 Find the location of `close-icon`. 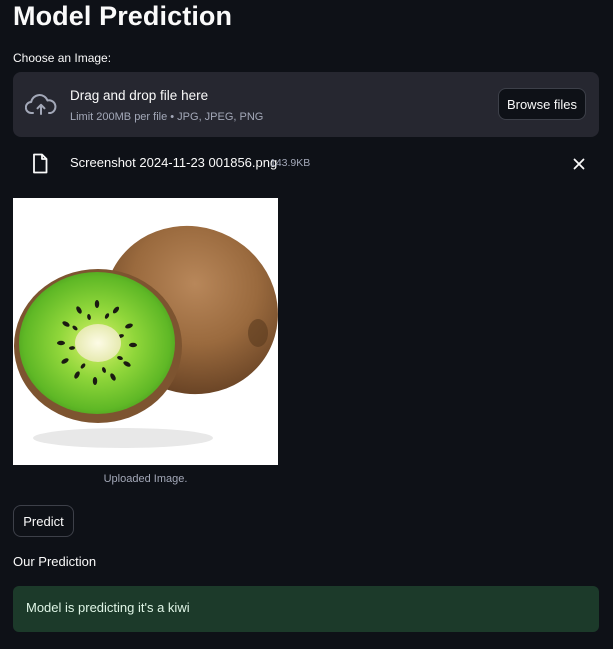

close-icon is located at coordinates (579, 164).